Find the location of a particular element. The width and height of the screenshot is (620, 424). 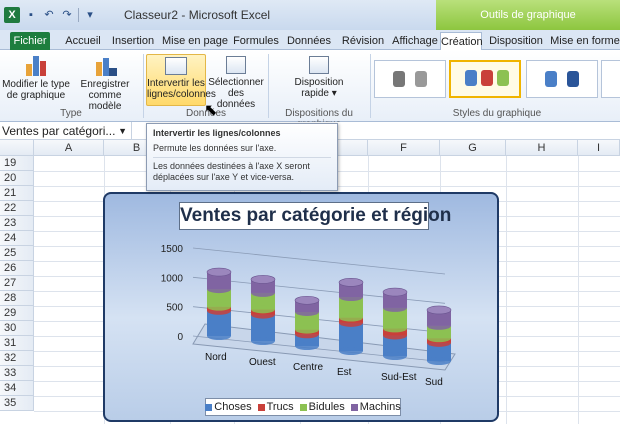

redo-icon: ↷ is located at coordinates (67, 15).